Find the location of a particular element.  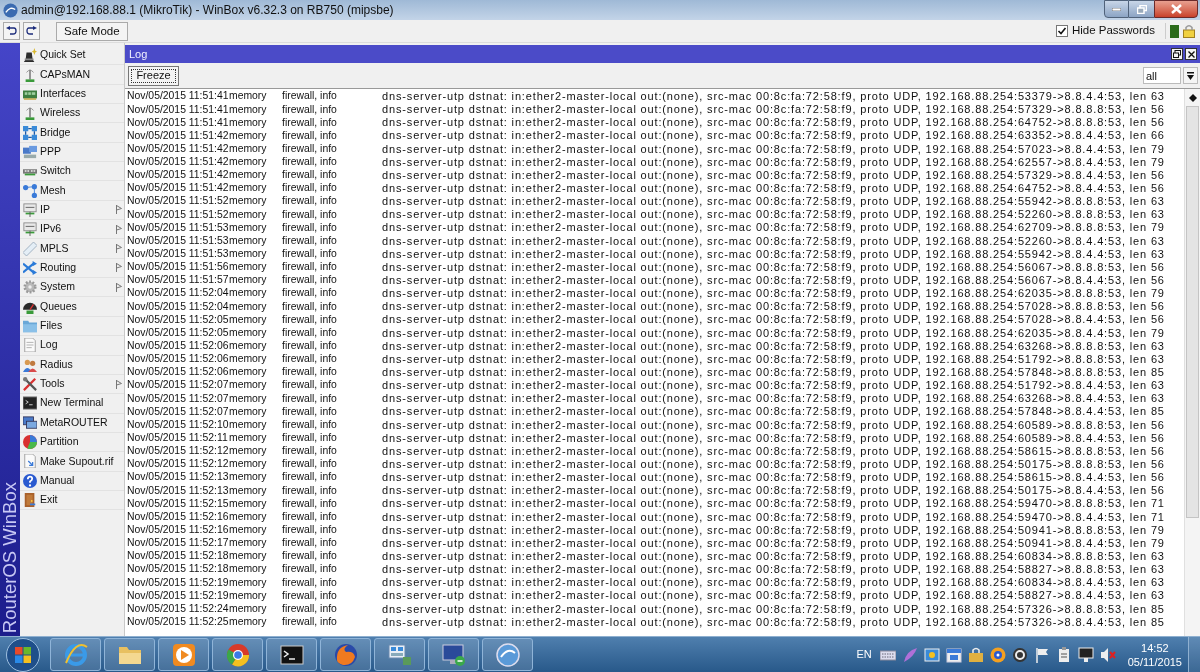

undo-button is located at coordinates (11, 31).